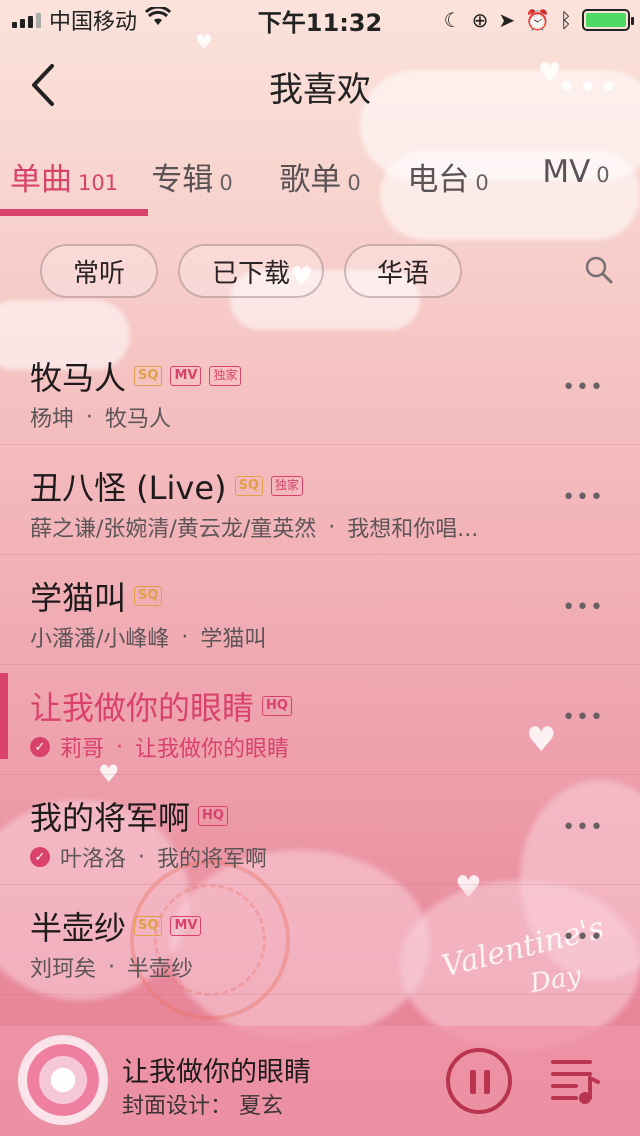 Image resolution: width=640 pixels, height=1136 pixels. Describe the element at coordinates (320, 1081) in the screenshot. I see `mini-player: 让我做你的眼睛 封面设计： 夏玄` at that location.